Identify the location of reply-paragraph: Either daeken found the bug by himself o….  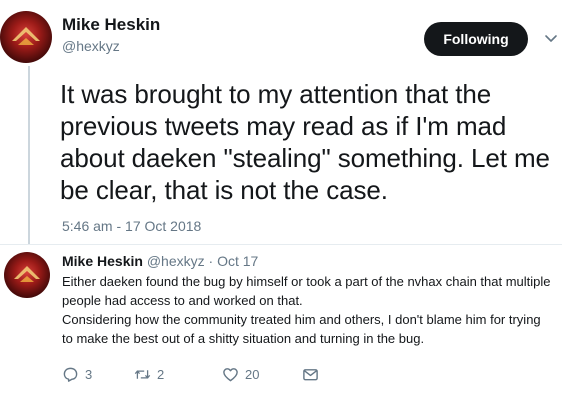
(306, 291).